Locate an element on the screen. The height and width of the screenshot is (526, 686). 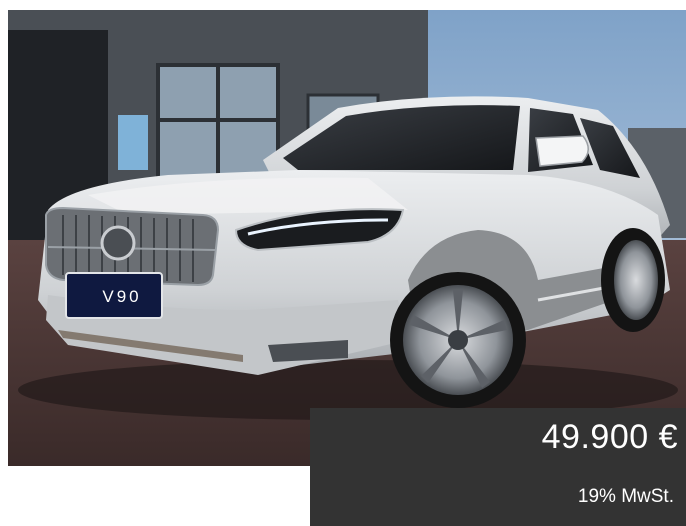
vat-note: 19% MwSt. is located at coordinates (625, 496).